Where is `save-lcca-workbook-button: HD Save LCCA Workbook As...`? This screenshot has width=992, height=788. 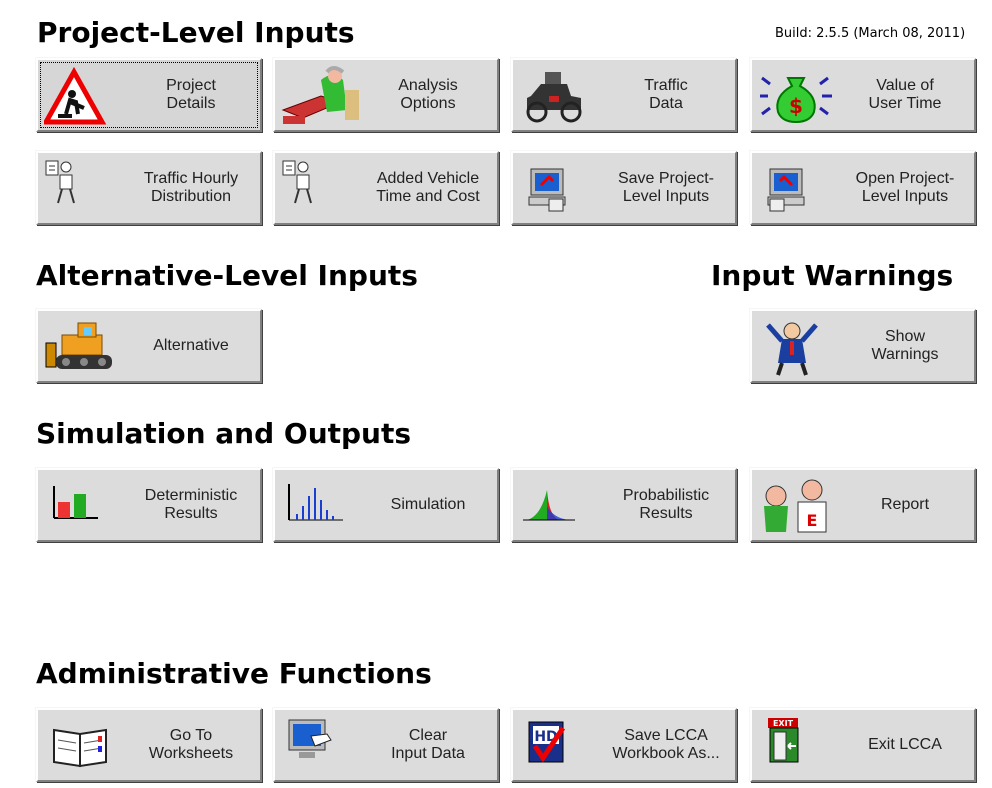 save-lcca-workbook-button: HD Save LCCA Workbook As... is located at coordinates (624, 745).